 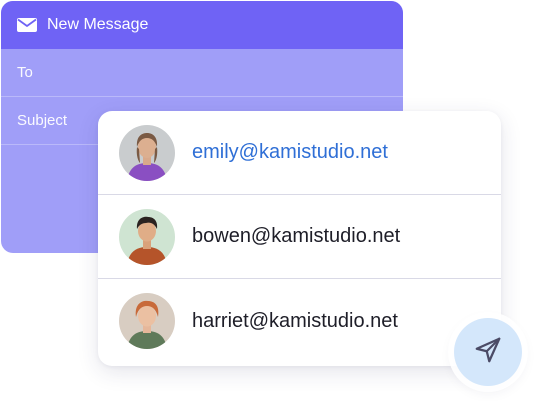 What do you see at coordinates (98, 24) in the screenshot?
I see `compose-title: New Message` at bounding box center [98, 24].